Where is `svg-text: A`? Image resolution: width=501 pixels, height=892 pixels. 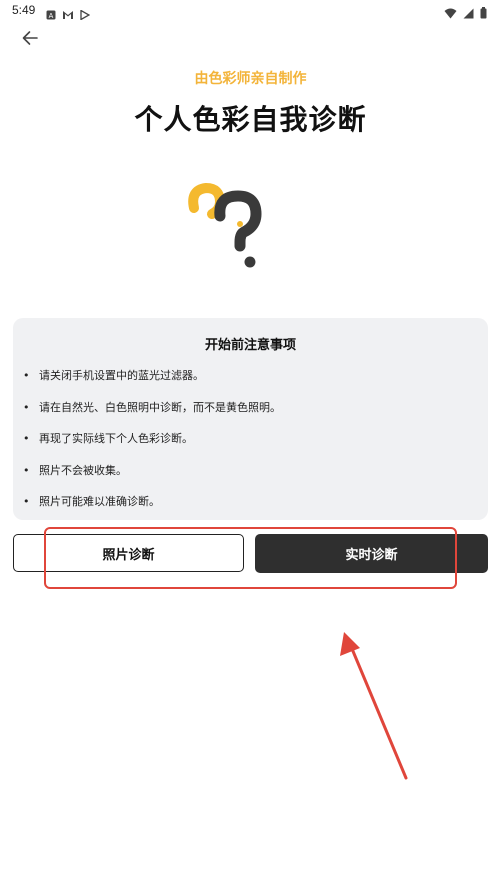
svg-text: A is located at coordinates (51, 16).